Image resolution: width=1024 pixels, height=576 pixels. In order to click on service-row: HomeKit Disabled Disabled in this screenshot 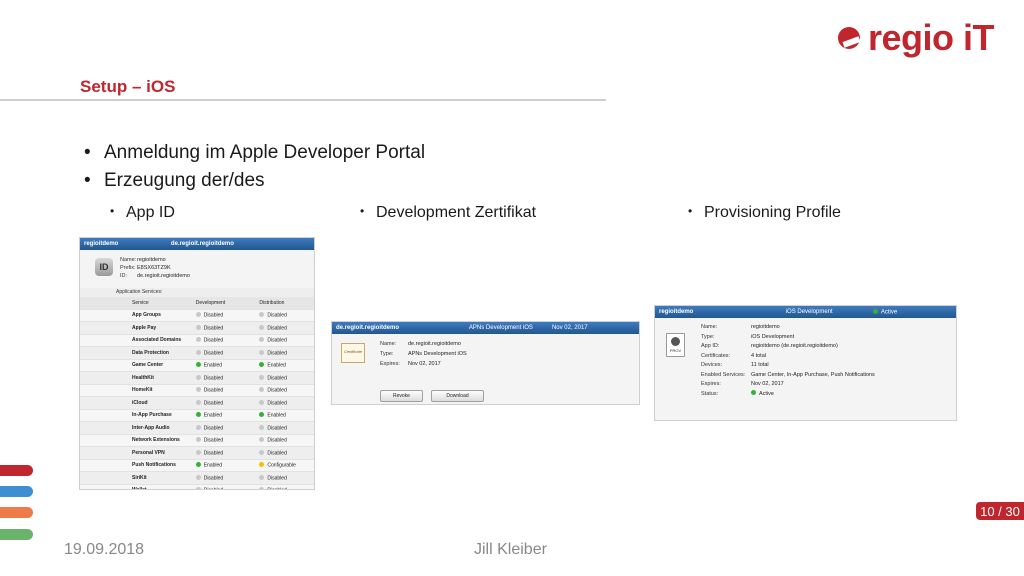, I will do `click(197, 390)`.